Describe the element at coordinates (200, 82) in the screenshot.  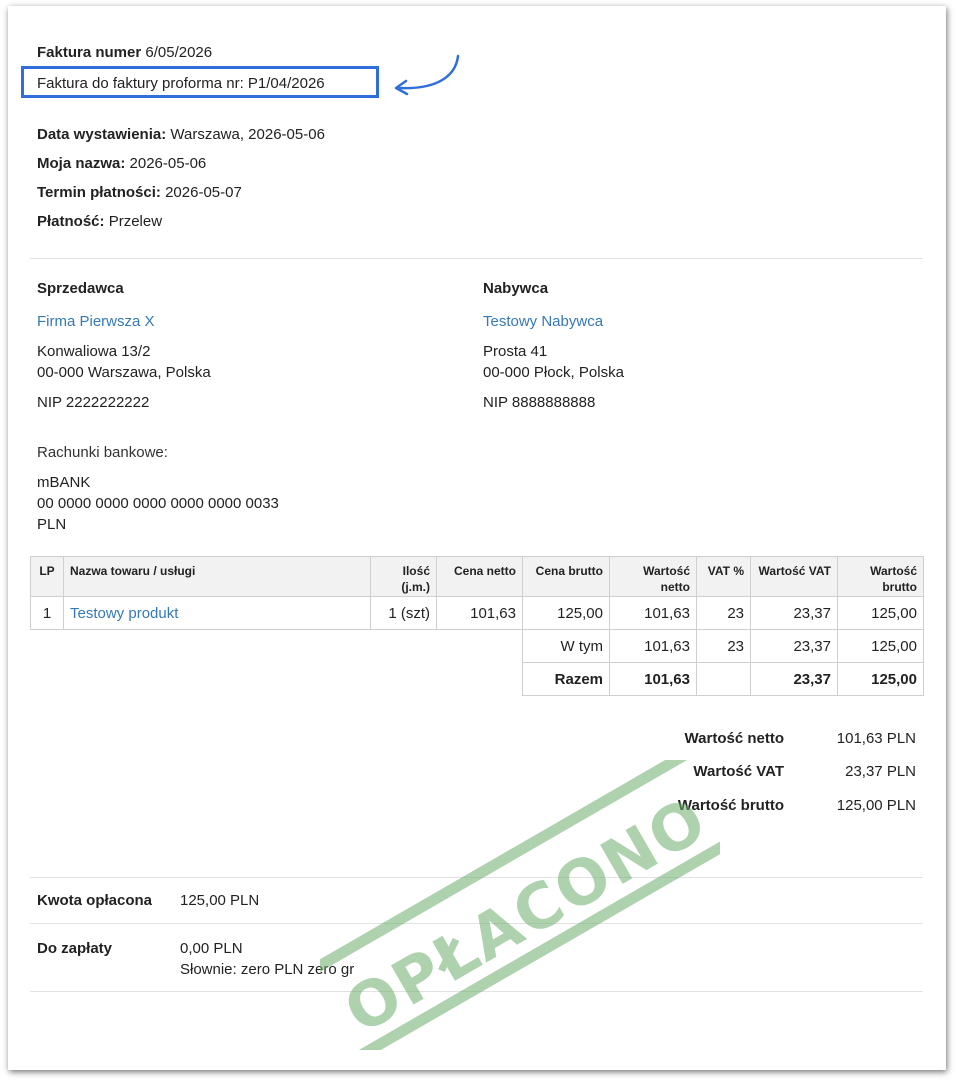
I see `highlight-box` at that location.